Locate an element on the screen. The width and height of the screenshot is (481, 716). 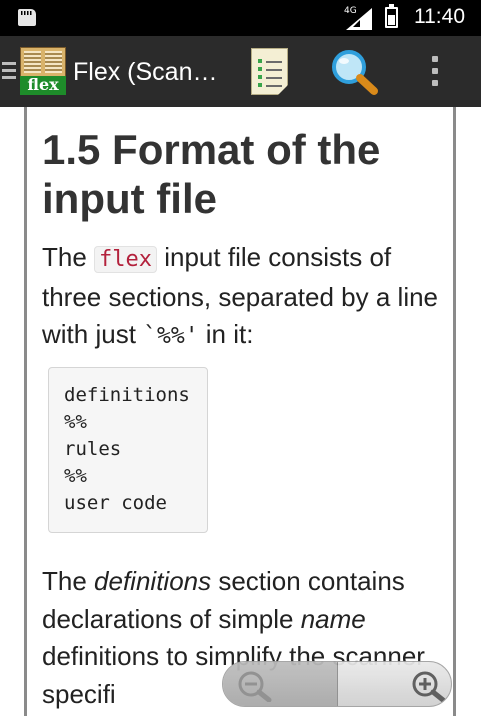
zoom-control is located at coordinates (337, 684).